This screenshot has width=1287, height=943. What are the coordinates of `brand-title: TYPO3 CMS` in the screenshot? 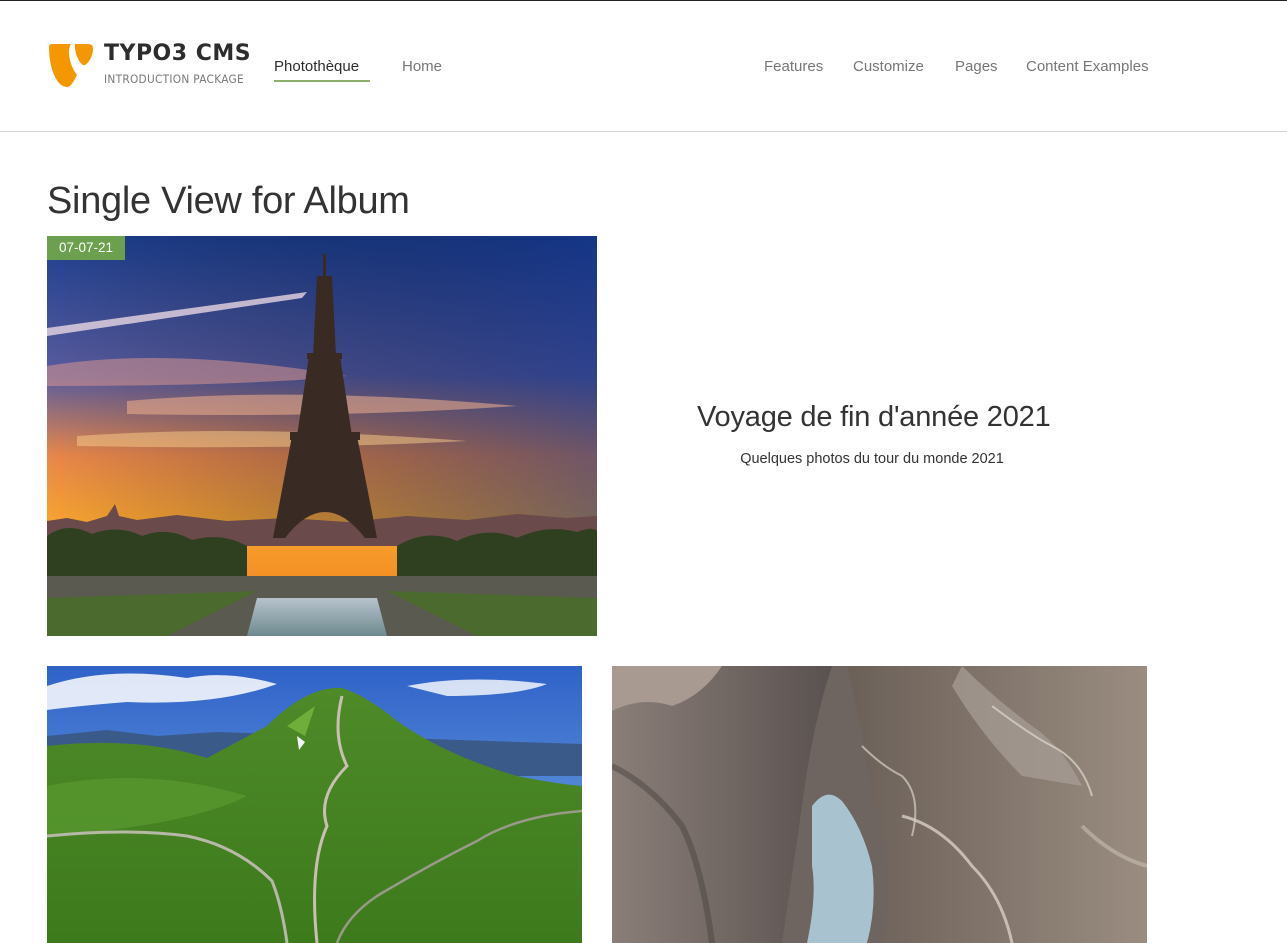 It's located at (178, 53).